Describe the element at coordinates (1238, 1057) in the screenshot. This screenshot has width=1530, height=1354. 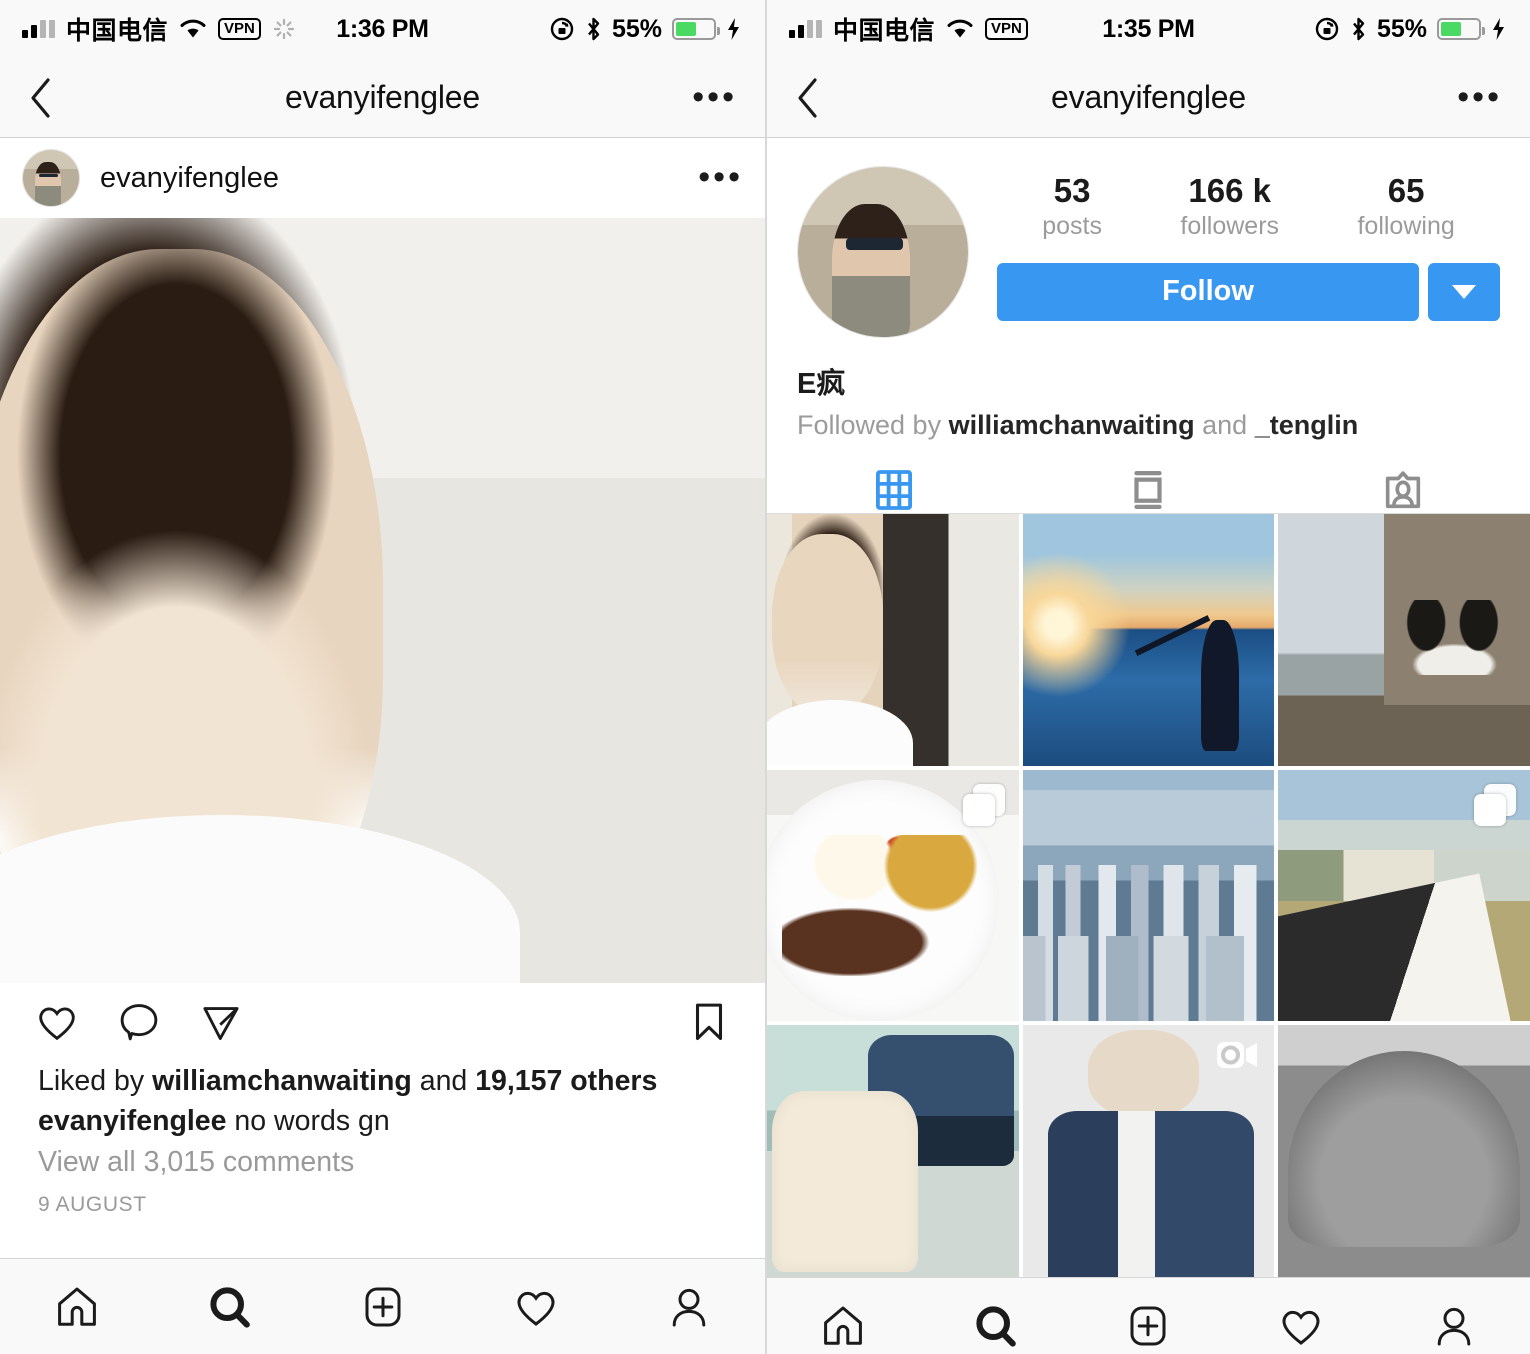
I see `video-badge-icon` at that location.